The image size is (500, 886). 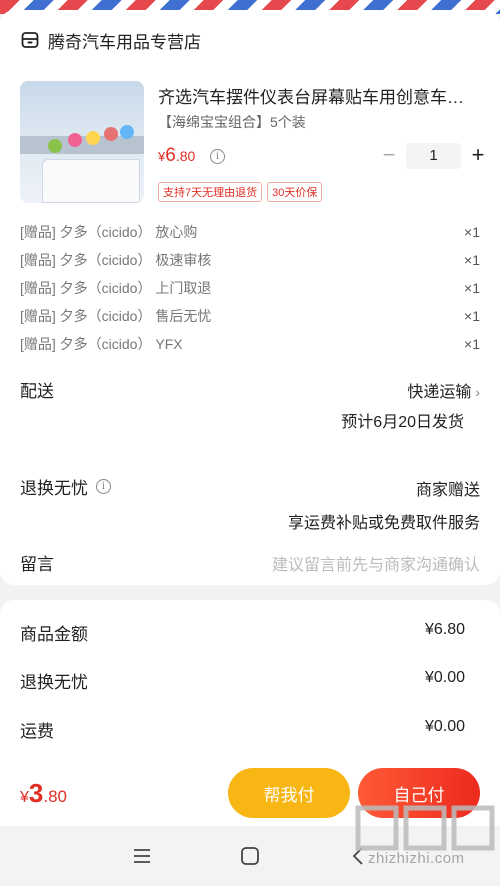 I want to click on shop-name: 腾奇汽车用品专营店, so click(x=124, y=42).